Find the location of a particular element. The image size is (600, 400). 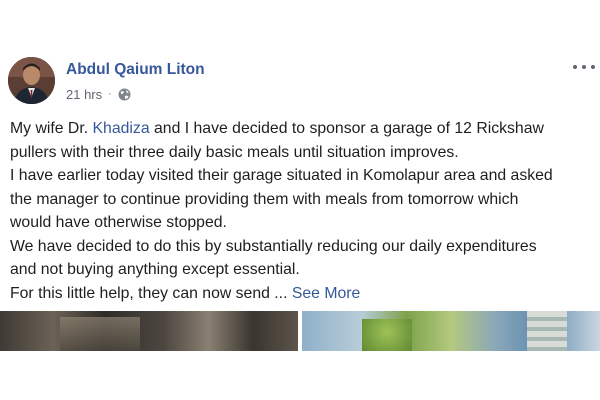

more-options-icon is located at coordinates (584, 67).